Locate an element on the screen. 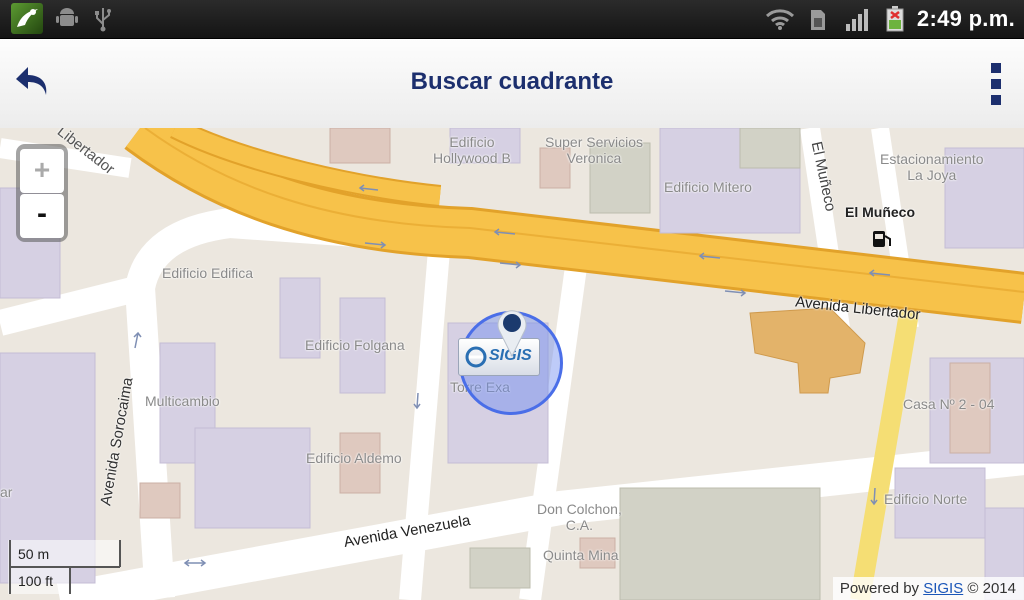  map-label: Super Servicios Veronica is located at coordinates (594, 150).